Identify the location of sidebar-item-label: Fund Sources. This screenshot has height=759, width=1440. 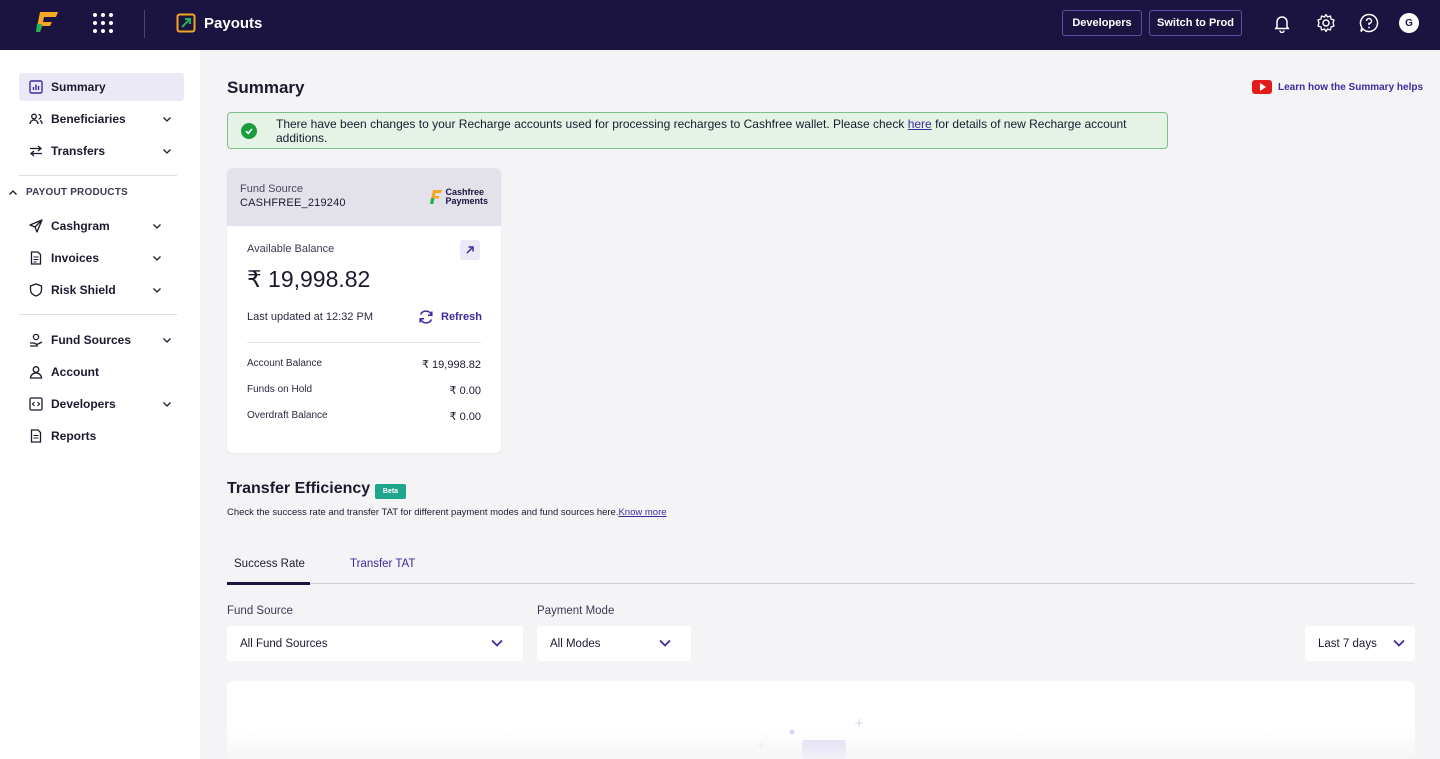
(91, 340).